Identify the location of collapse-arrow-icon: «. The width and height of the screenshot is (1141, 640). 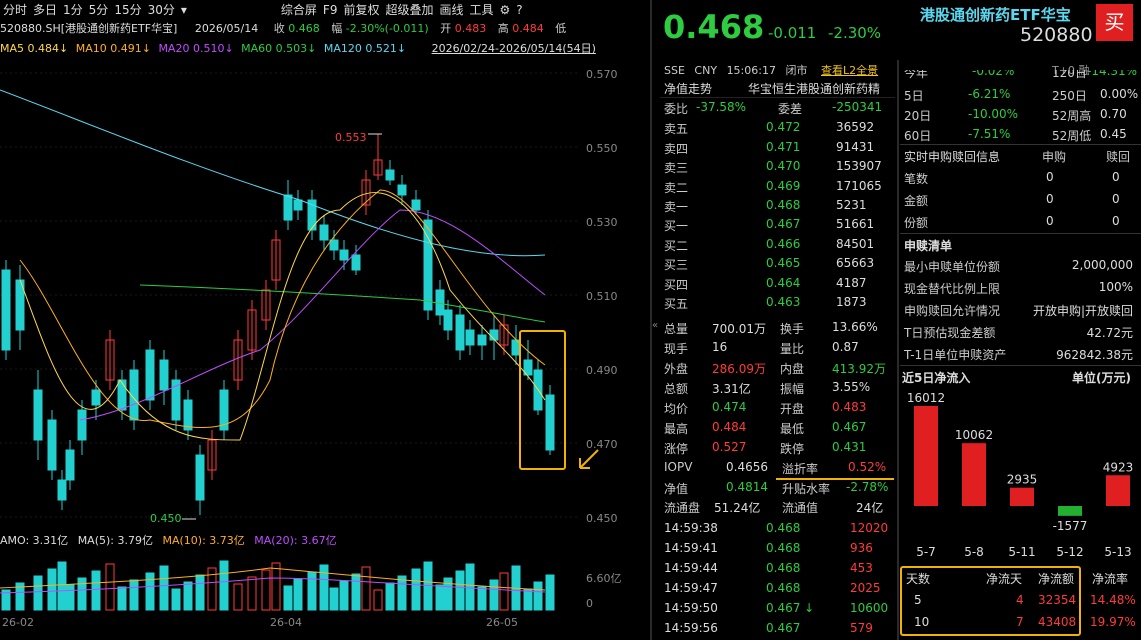
(655, 325).